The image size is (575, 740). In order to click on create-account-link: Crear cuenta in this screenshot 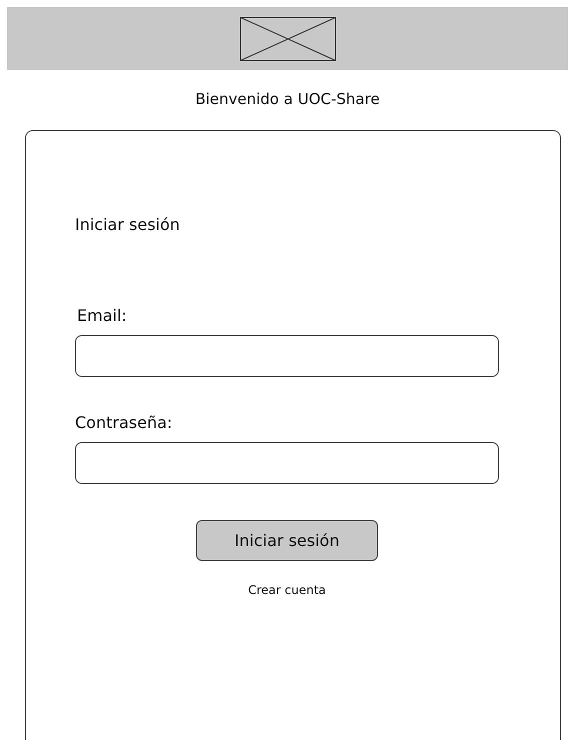, I will do `click(287, 590)`.